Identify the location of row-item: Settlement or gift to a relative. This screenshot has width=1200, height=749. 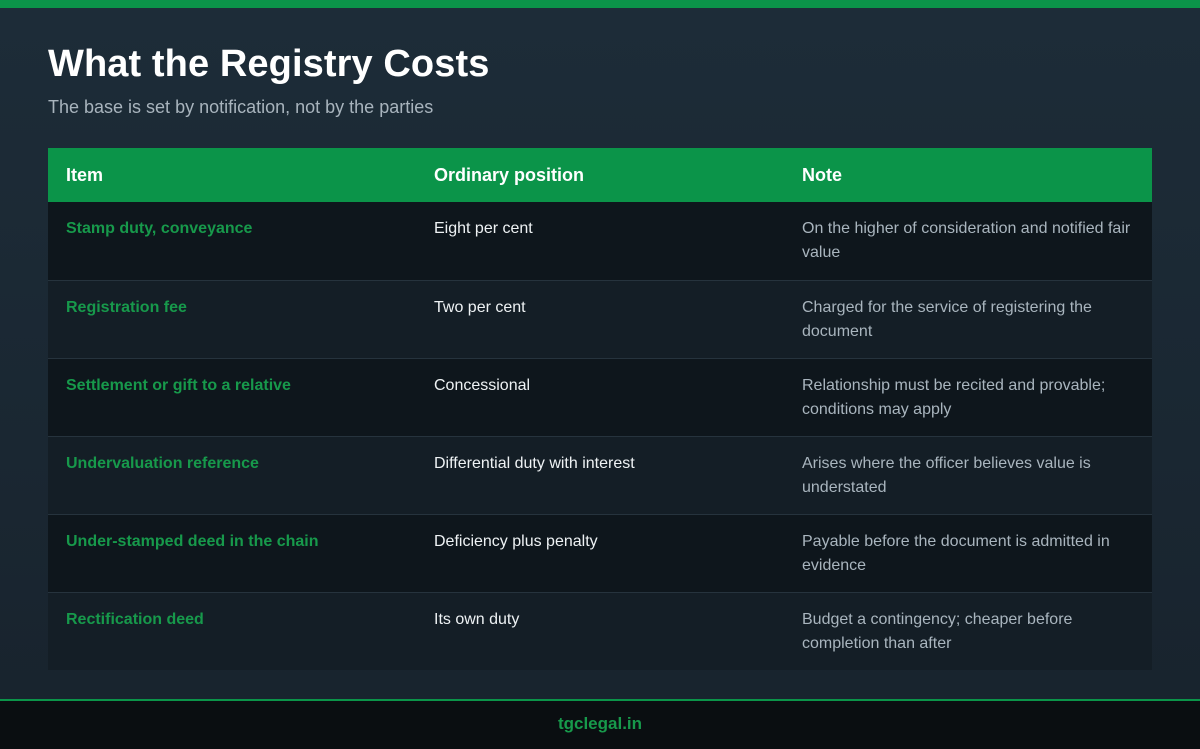
(232, 397).